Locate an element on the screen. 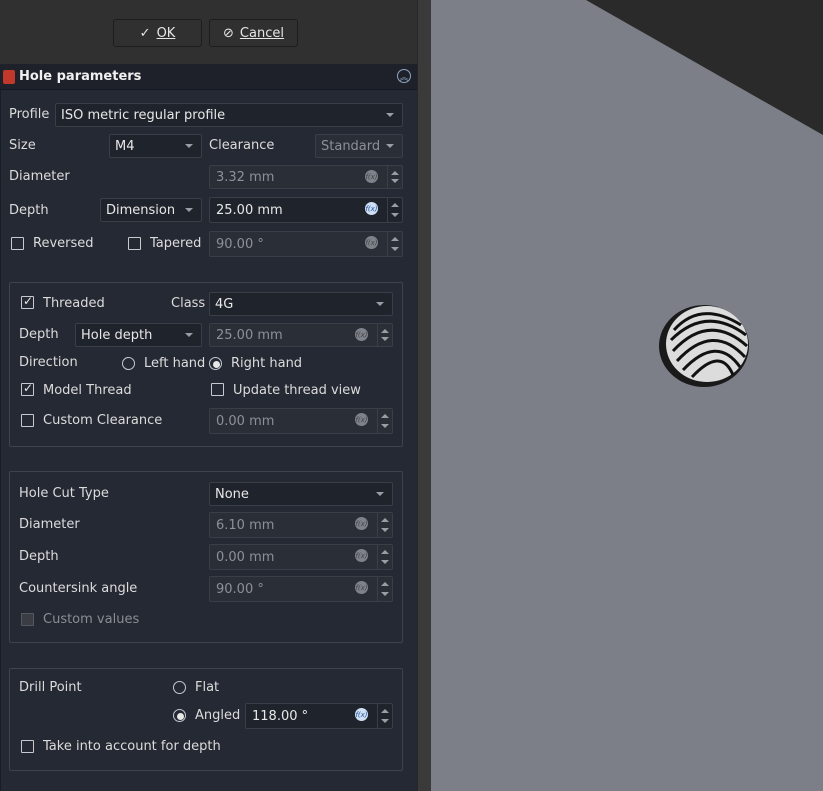 The image size is (823, 791). tapered-checkbox is located at coordinates (134, 243).